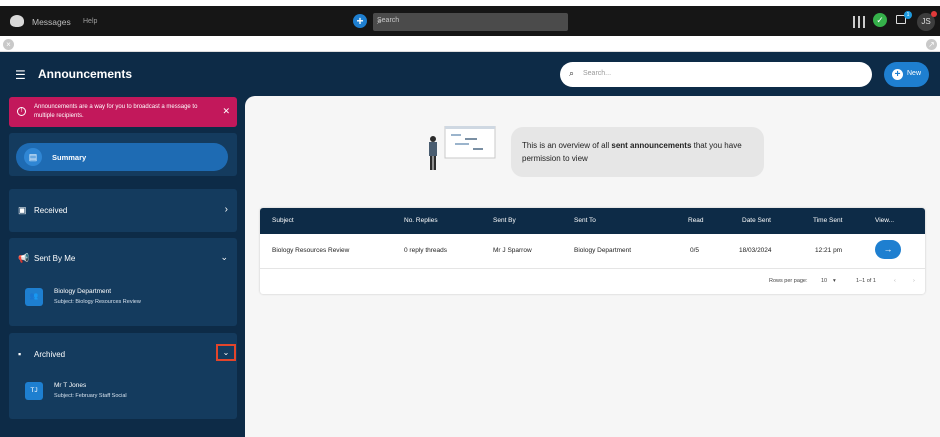 This screenshot has width=940, height=437. Describe the element at coordinates (888, 249) in the screenshot. I see `view-arrow-icon: →` at that location.